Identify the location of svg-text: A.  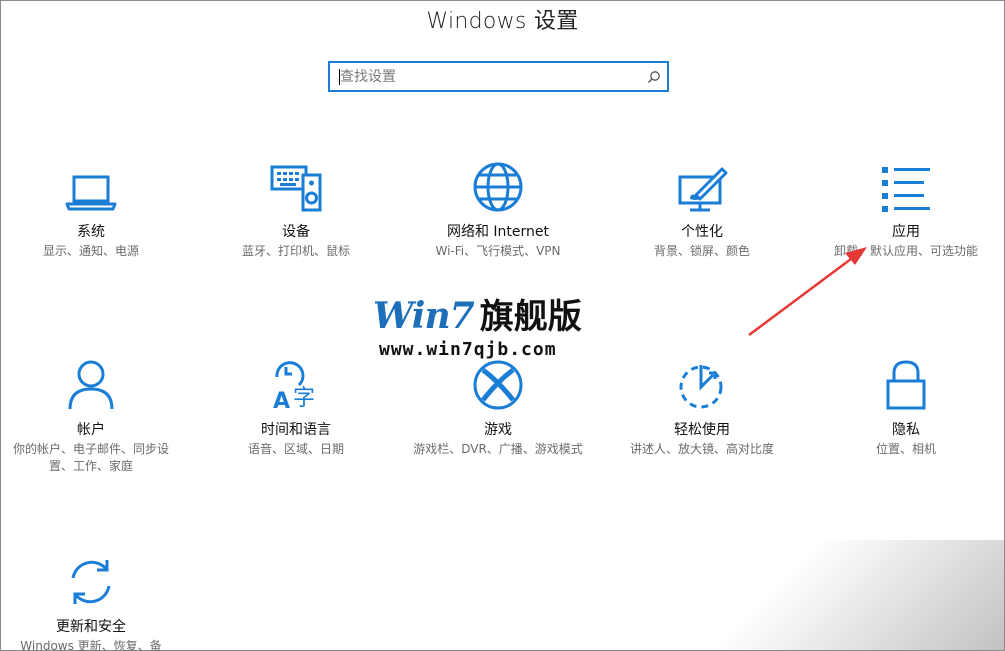
(281, 400).